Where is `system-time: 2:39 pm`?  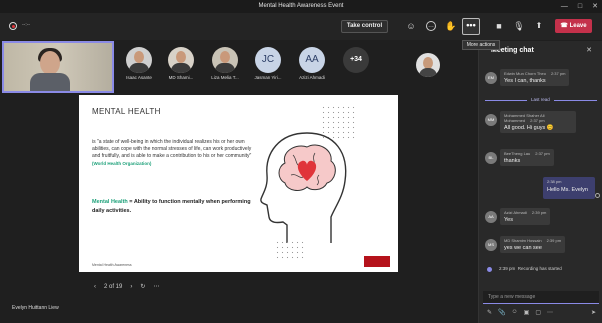 system-time: 2:39 pm is located at coordinates (507, 268).